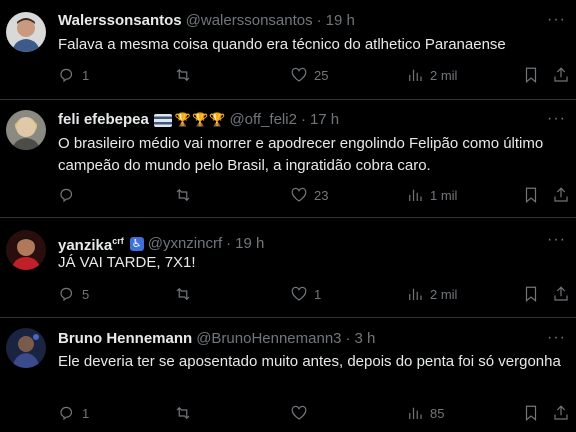 Image resolution: width=576 pixels, height=432 pixels. I want to click on display-name: feli efebepea, so click(103, 120).